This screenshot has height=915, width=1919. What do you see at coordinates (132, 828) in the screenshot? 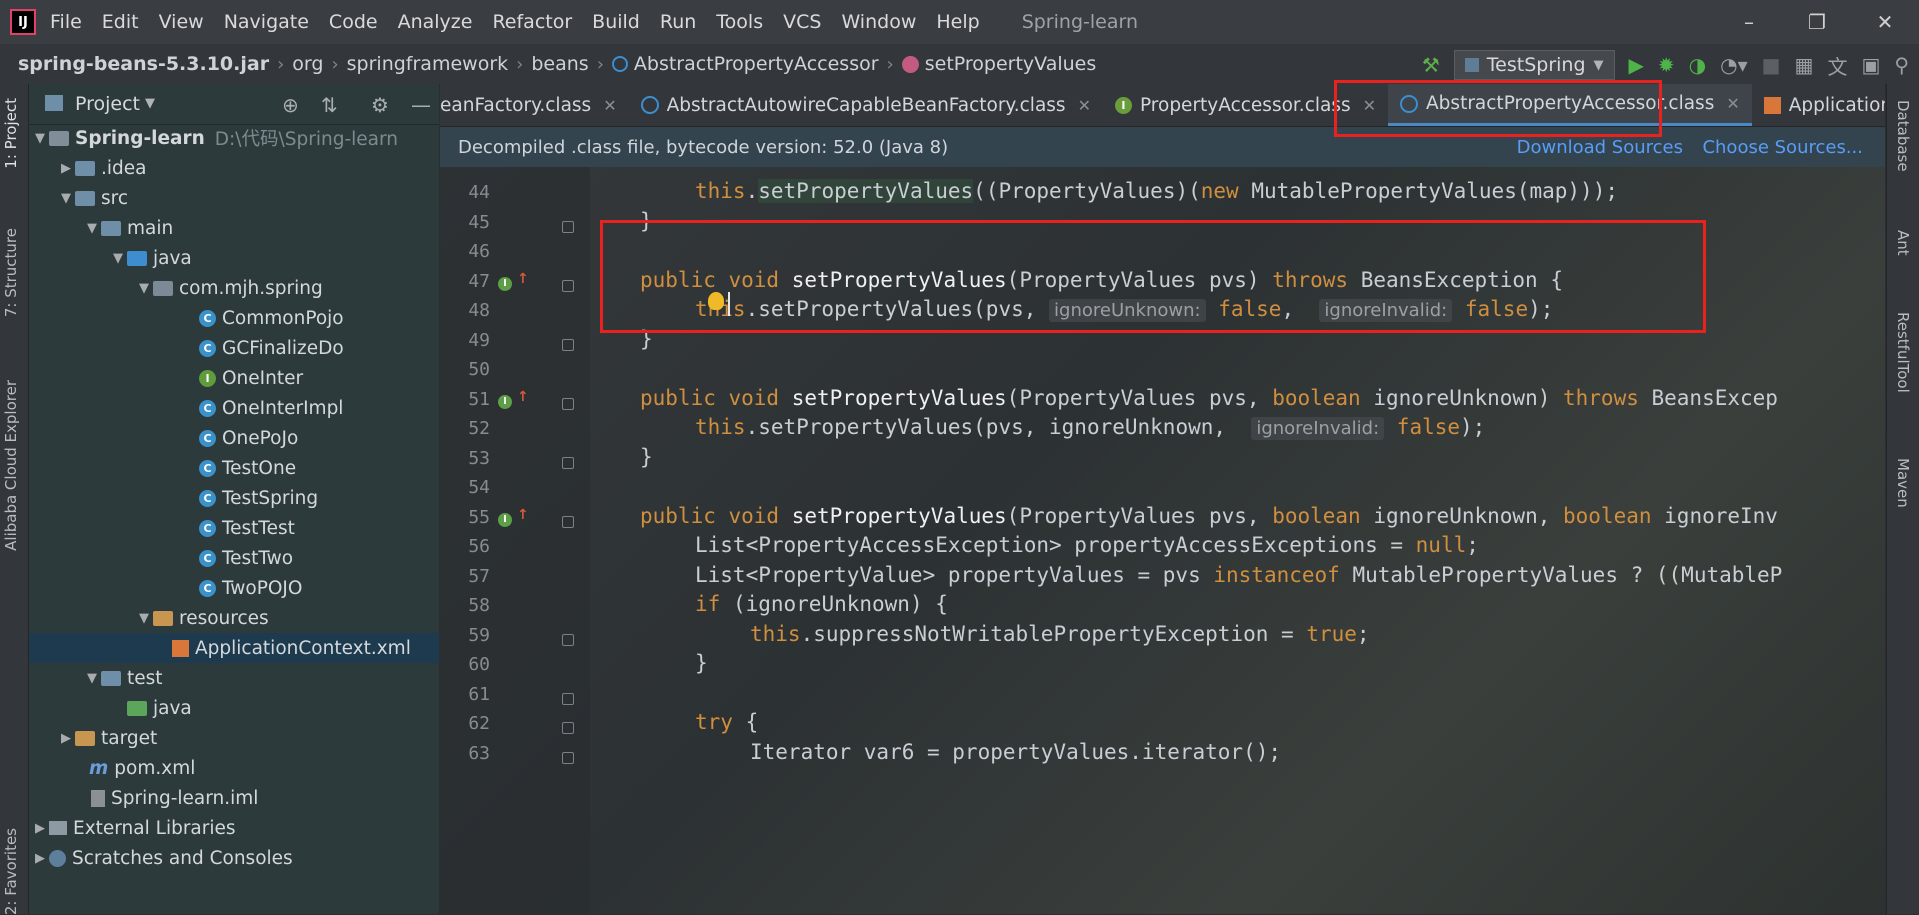
I see `tree-item-external-libraries: ▶ External Libraries` at bounding box center [132, 828].